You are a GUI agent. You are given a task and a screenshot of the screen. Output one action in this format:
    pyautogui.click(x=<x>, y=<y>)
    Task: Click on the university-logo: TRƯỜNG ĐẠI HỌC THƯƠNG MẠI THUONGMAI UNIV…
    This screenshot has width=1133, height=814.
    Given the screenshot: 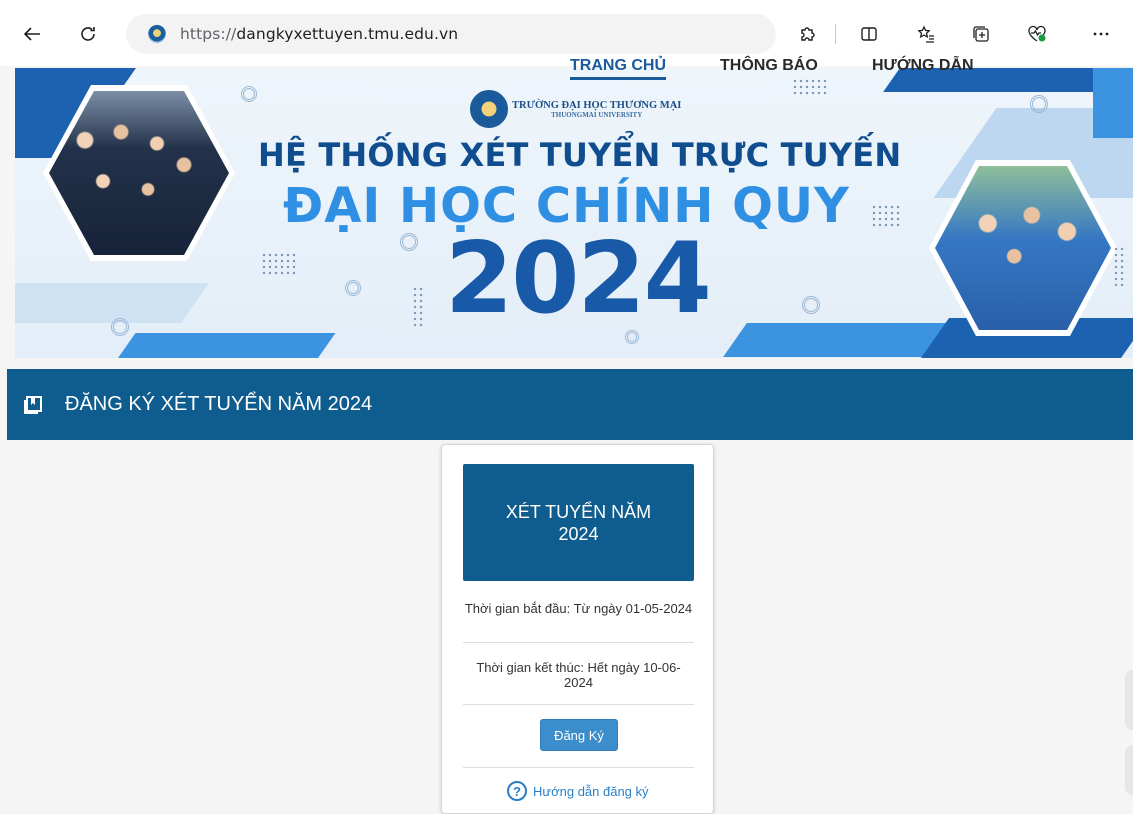 What is the action you would take?
    pyautogui.click(x=575, y=109)
    